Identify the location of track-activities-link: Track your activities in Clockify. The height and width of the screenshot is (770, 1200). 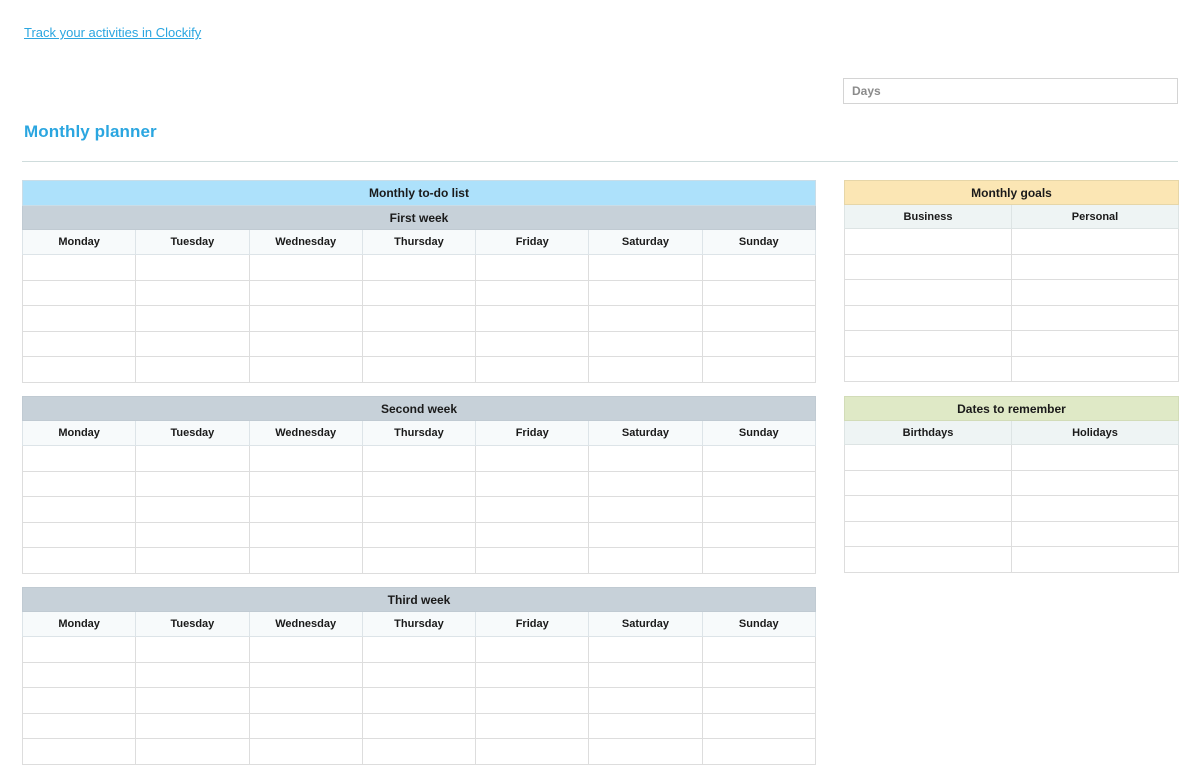
(112, 32).